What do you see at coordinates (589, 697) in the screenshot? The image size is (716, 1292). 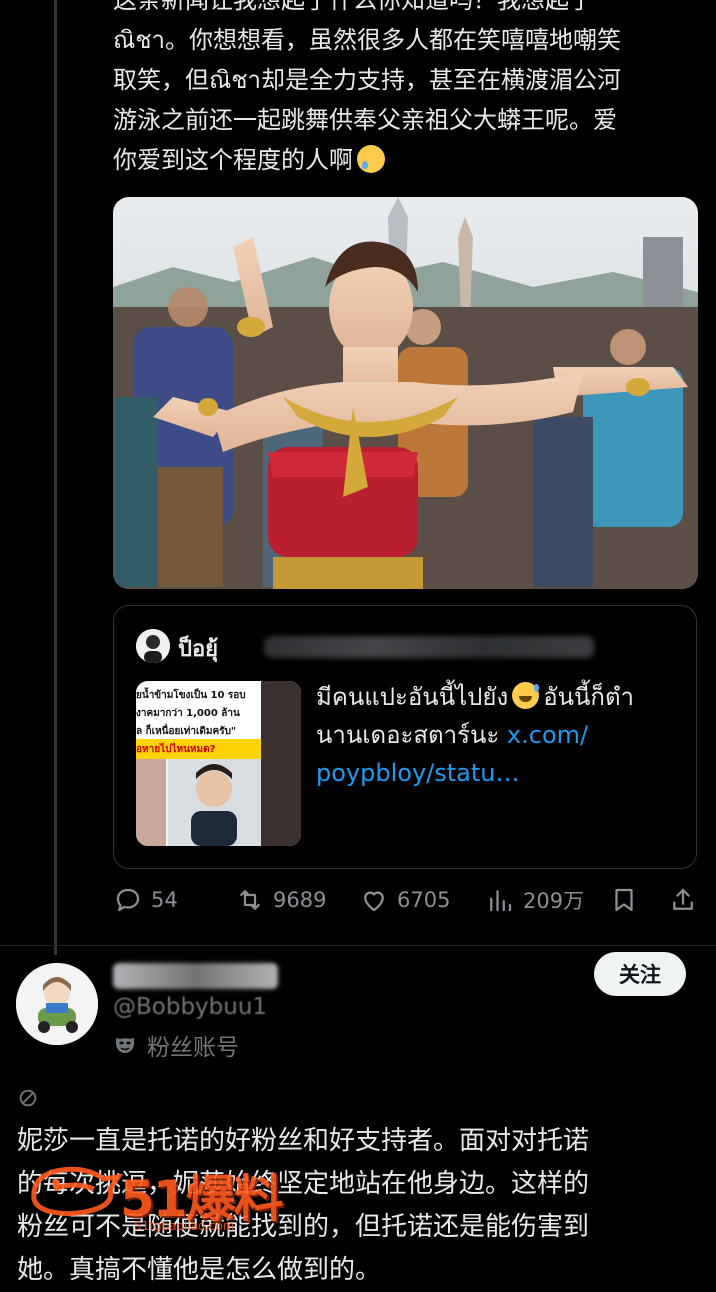 I see `quoted-text-part: อันนี้ก็ตำ` at bounding box center [589, 697].